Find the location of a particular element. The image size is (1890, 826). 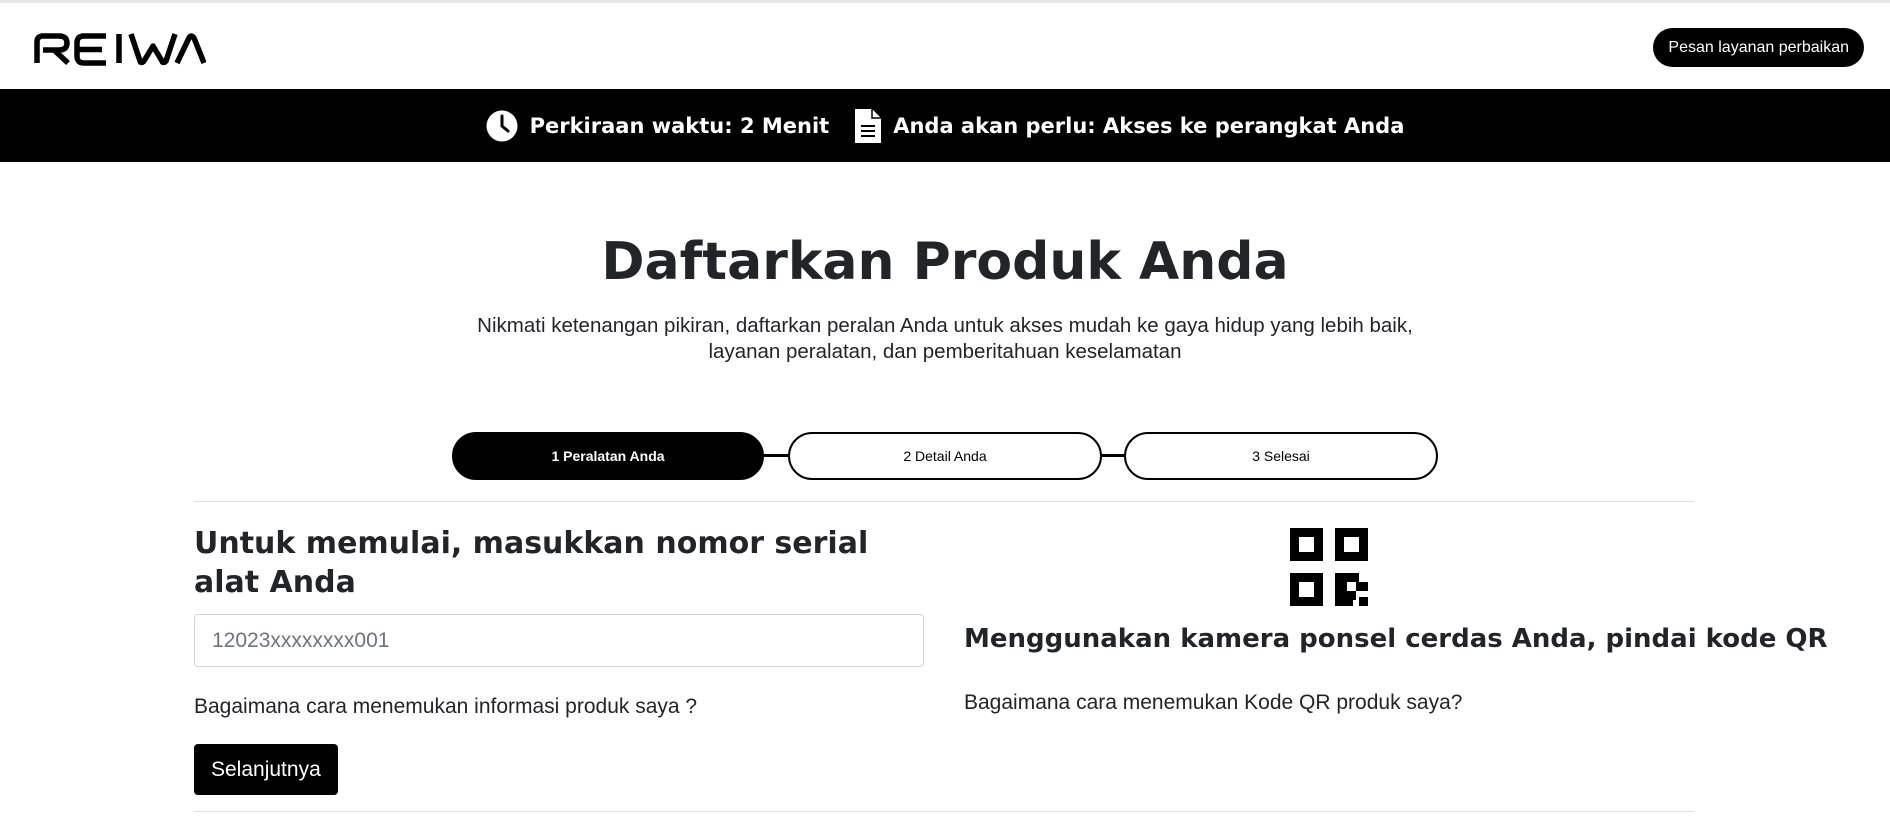

document-icon is located at coordinates (868, 125).